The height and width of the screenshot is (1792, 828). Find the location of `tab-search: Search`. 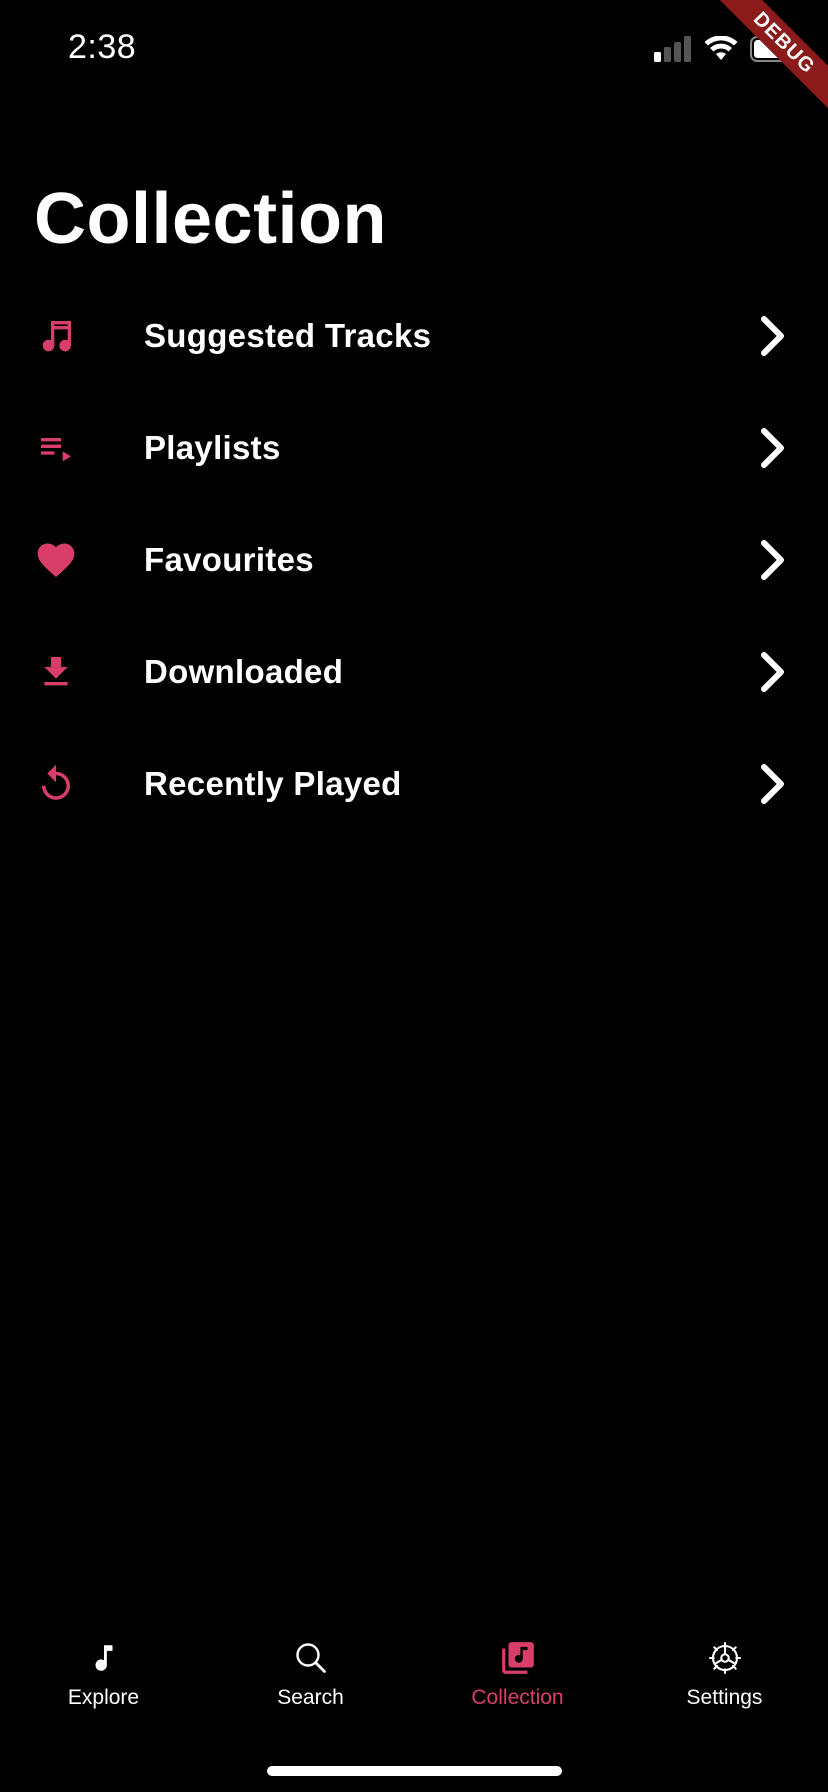

tab-search: Search is located at coordinates (310, 1670).